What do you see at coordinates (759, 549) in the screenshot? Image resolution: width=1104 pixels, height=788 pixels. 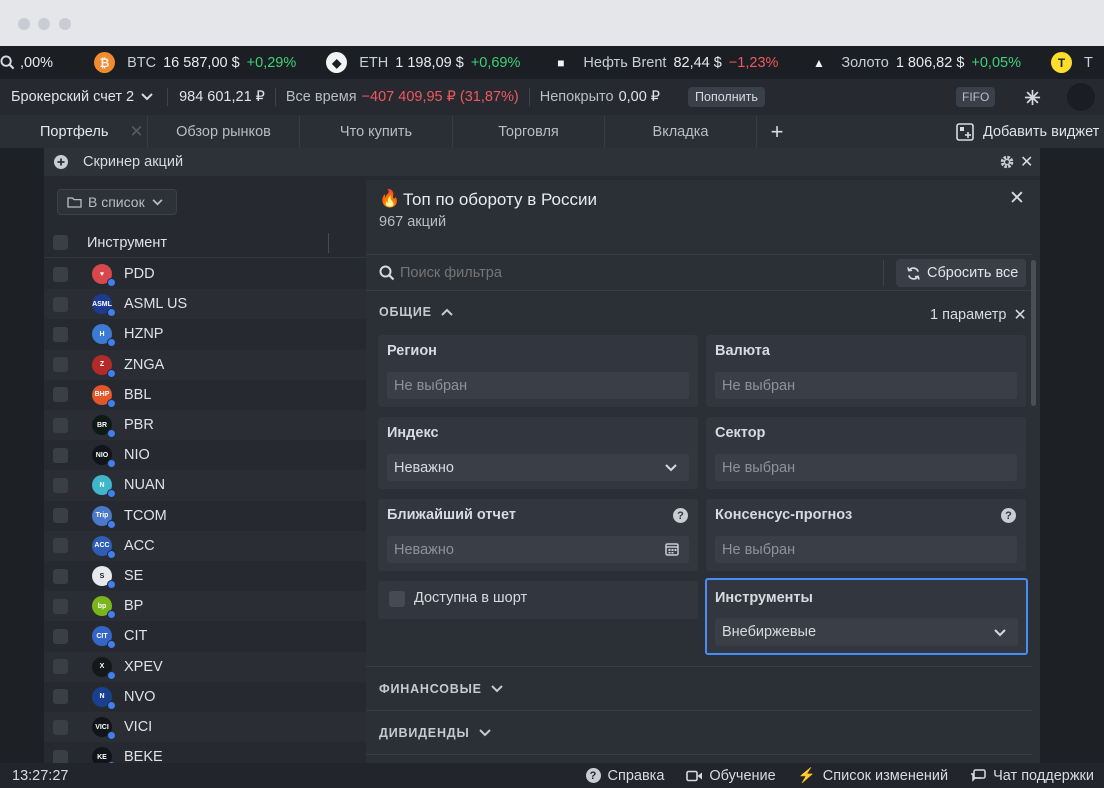 I see `consensus-value: Не выбран` at bounding box center [759, 549].